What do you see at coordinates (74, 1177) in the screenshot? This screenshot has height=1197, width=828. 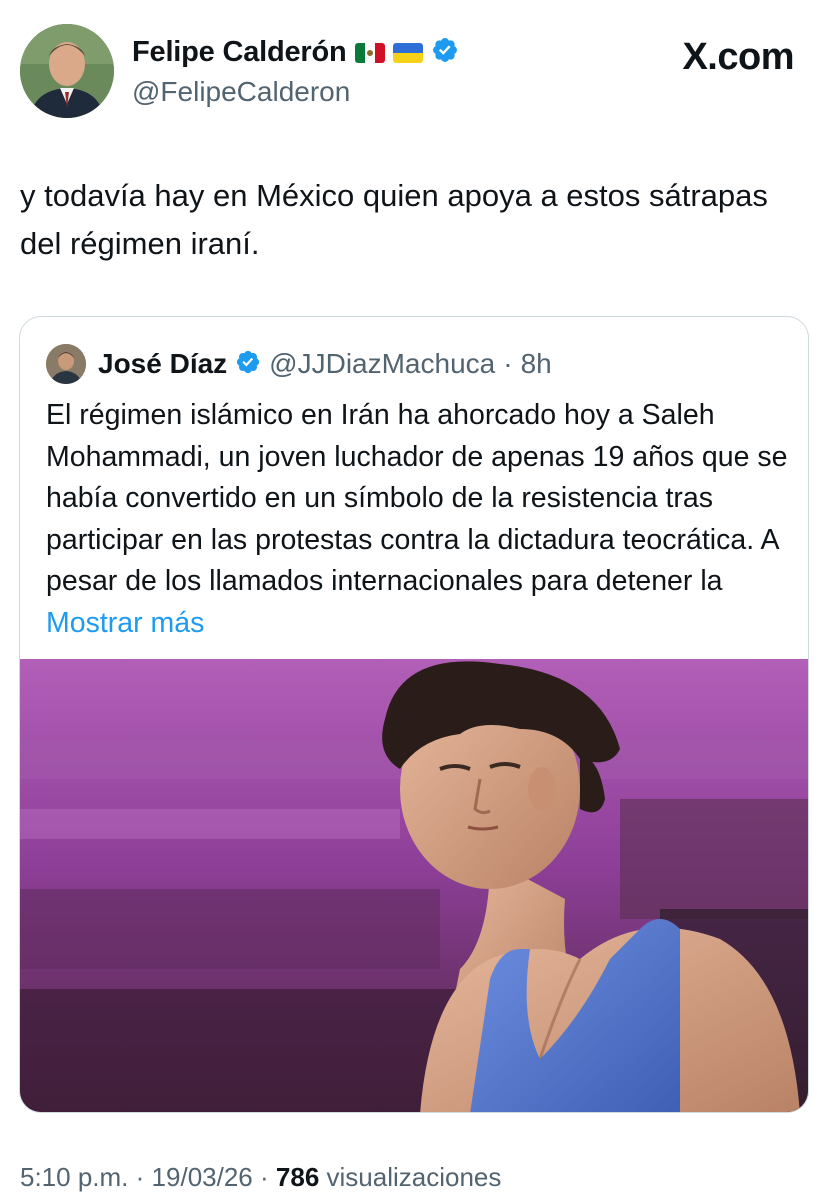 I see `tweet-time: 5:10 p.m.` at bounding box center [74, 1177].